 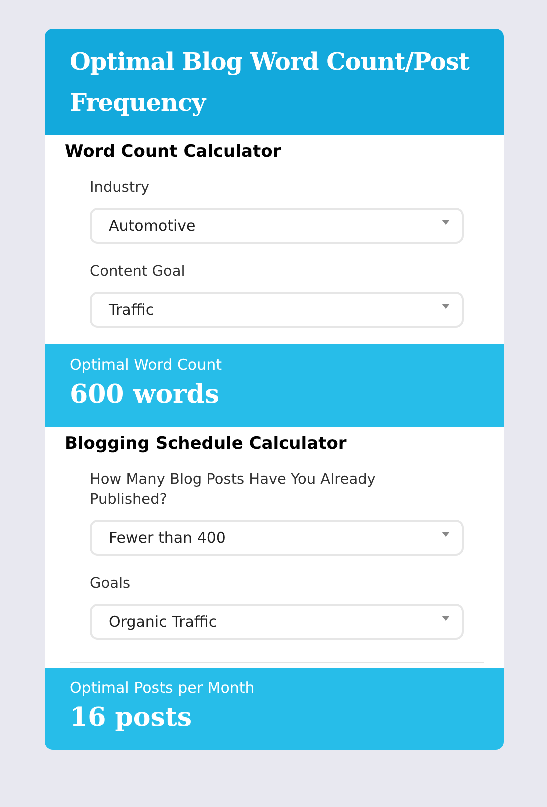 What do you see at coordinates (206, 443) in the screenshot?
I see `section-heading: Blogging Schedule Calculator` at bounding box center [206, 443].